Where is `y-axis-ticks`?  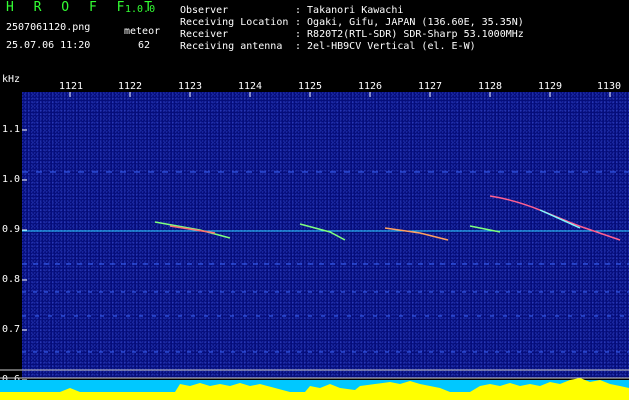
y-axis-ticks is located at coordinates (24, 255).